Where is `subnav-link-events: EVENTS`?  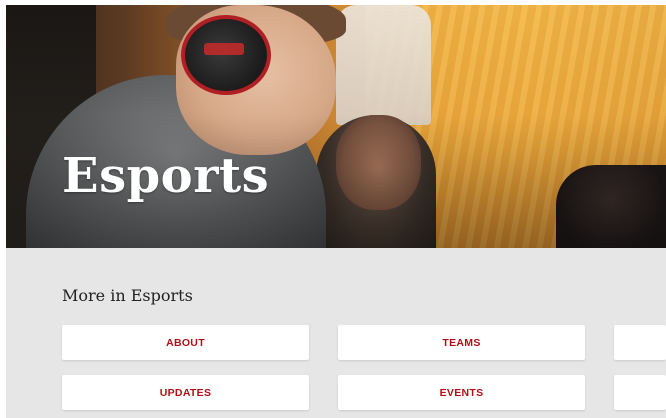 subnav-link-events: EVENTS is located at coordinates (461, 392).